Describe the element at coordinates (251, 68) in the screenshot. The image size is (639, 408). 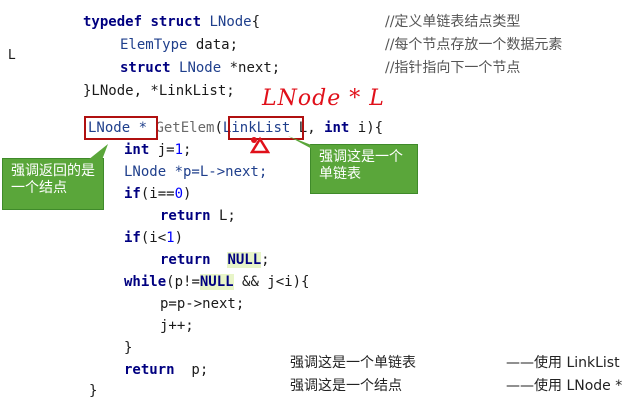
I see `code-text: *next;` at that location.